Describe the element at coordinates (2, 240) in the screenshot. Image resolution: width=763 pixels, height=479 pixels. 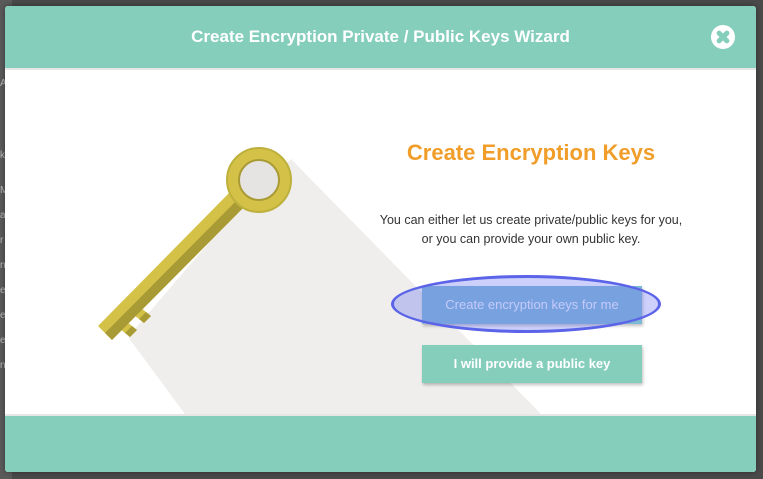
I see `background-text: r` at that location.